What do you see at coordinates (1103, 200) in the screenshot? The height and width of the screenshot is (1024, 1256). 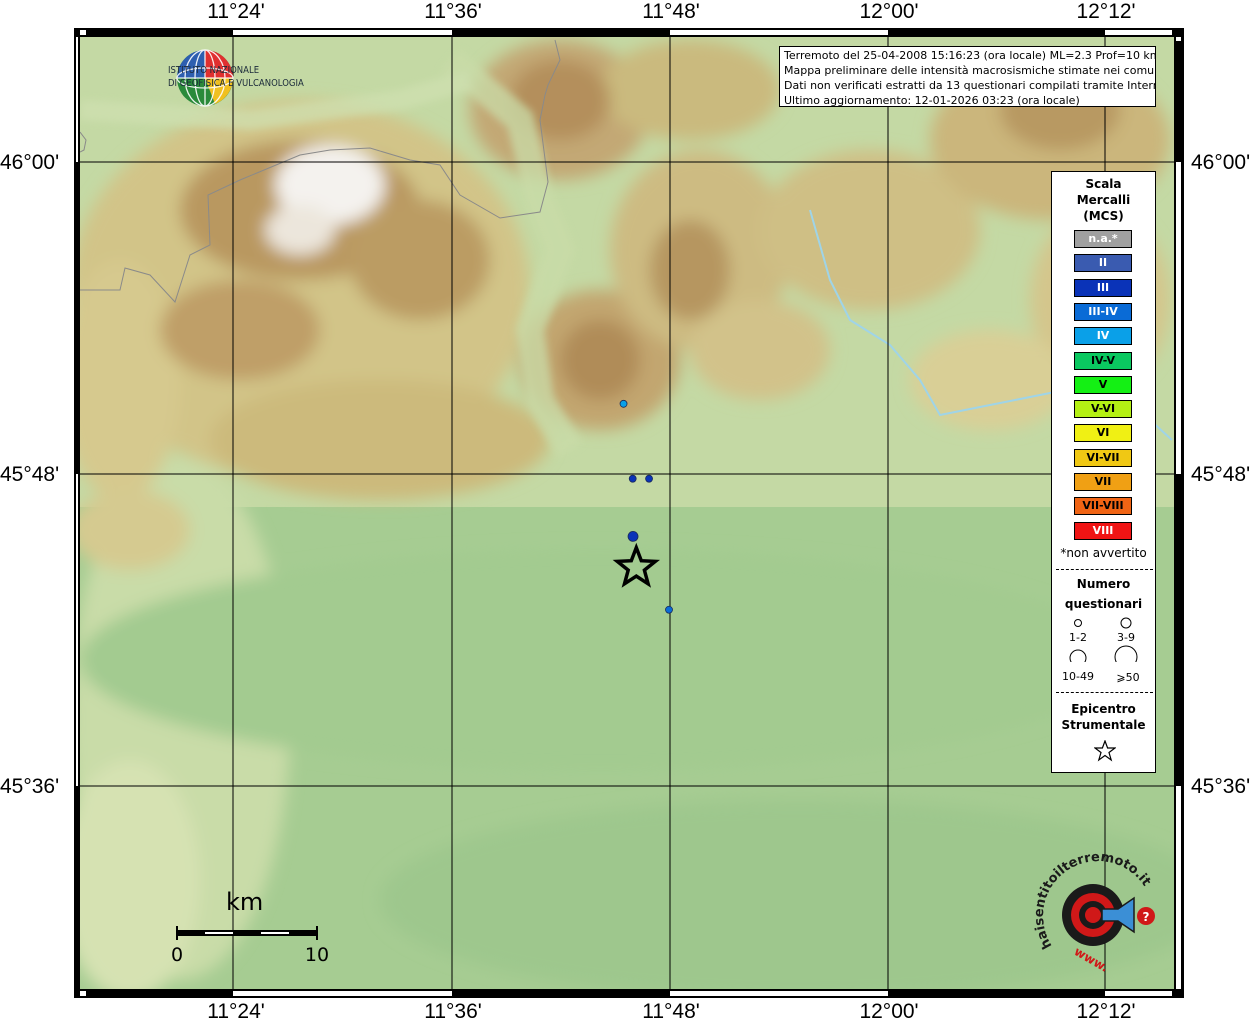 I see `legend-title: Mercalli` at bounding box center [1103, 200].